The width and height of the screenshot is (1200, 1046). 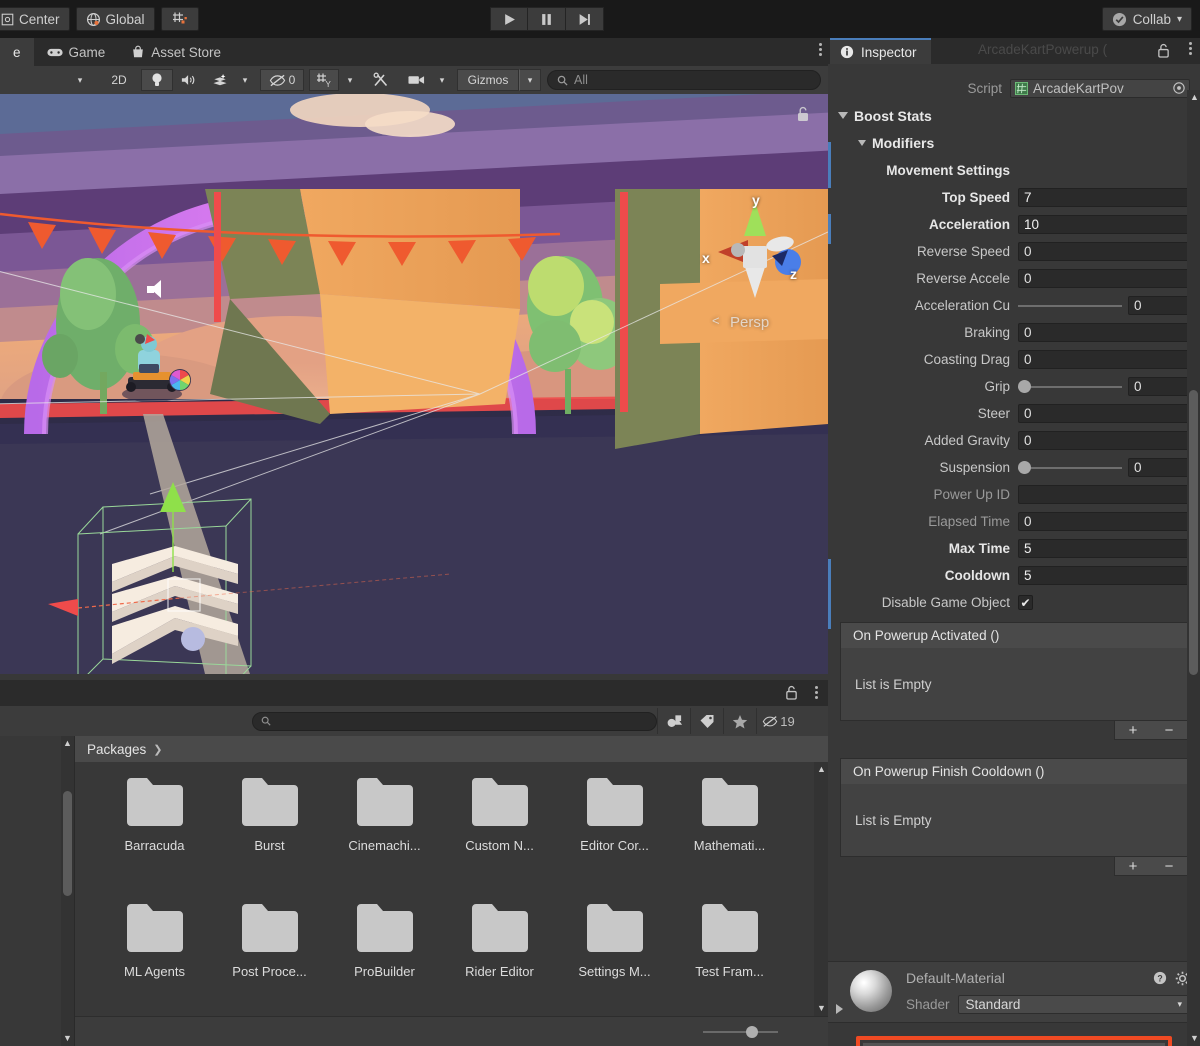 I want to click on projection-mode-label: Persp, so click(x=749, y=322).